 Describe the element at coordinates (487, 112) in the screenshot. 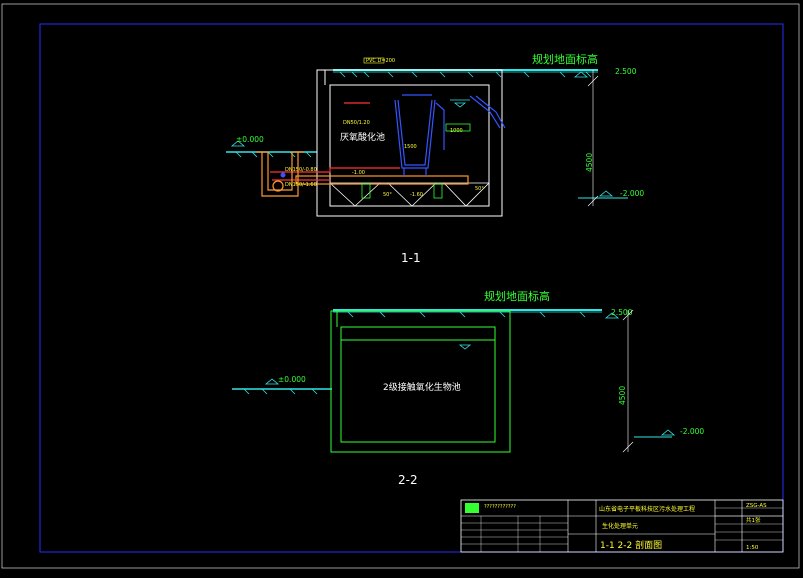

I see `outlet-pipe` at that location.